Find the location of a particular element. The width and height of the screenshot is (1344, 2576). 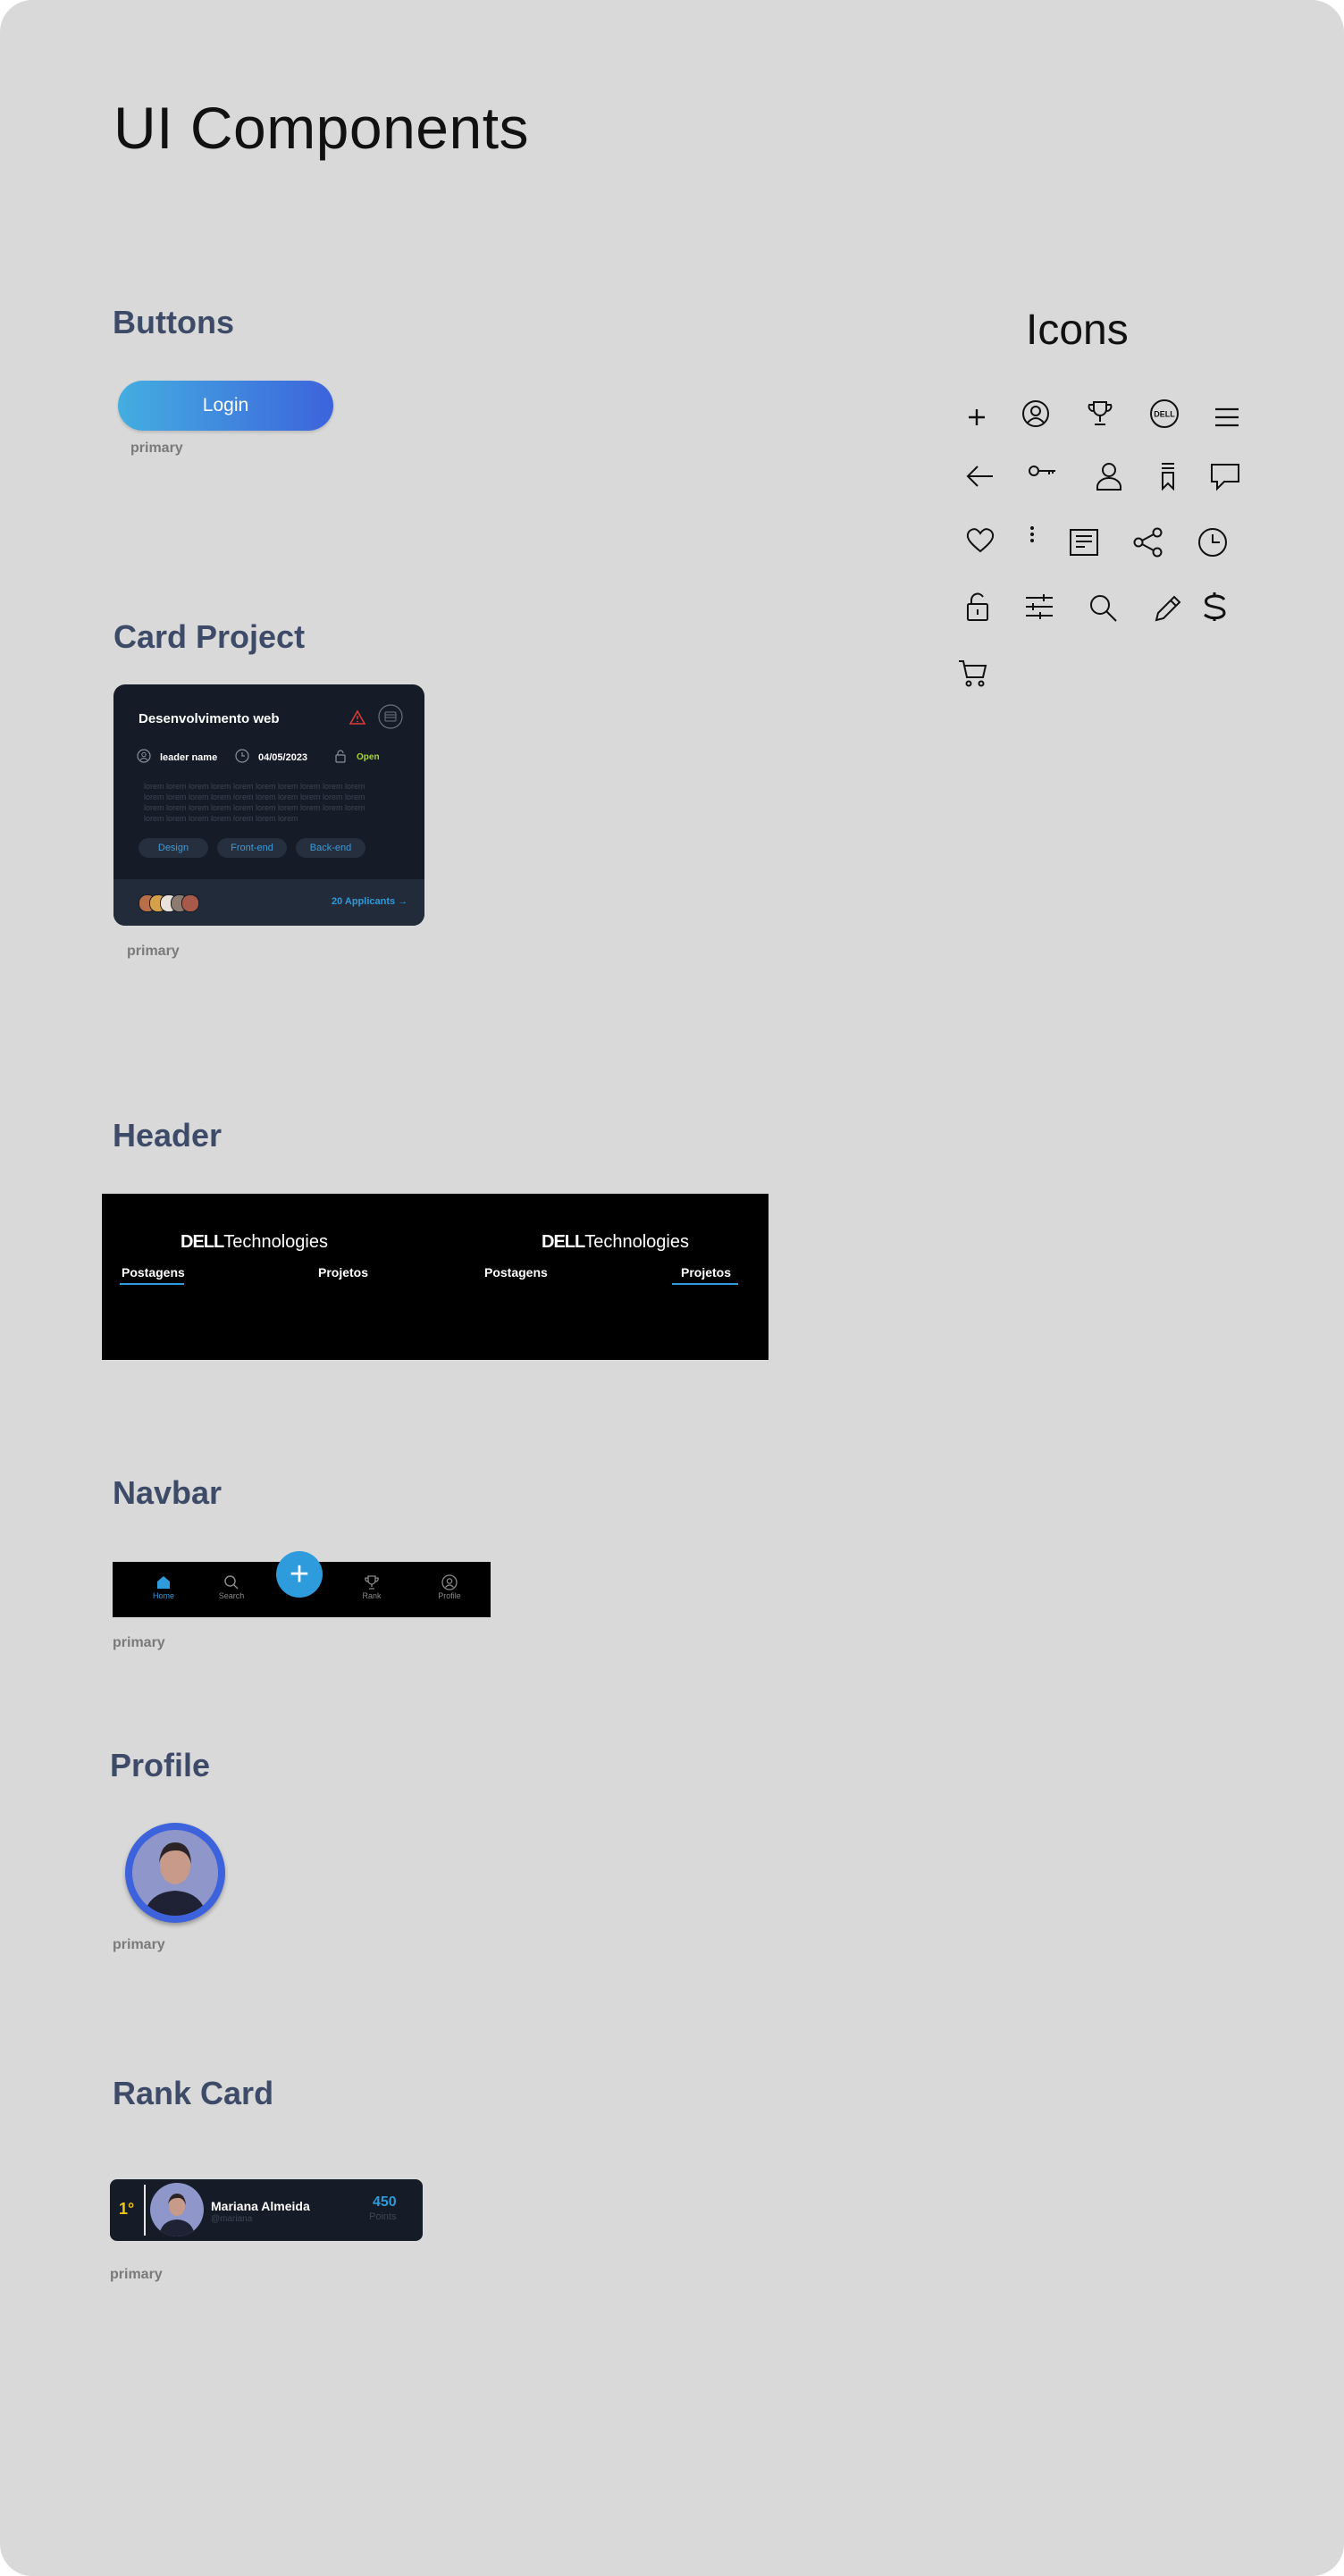

applicants-link: 20 Applicants → is located at coordinates (369, 901).